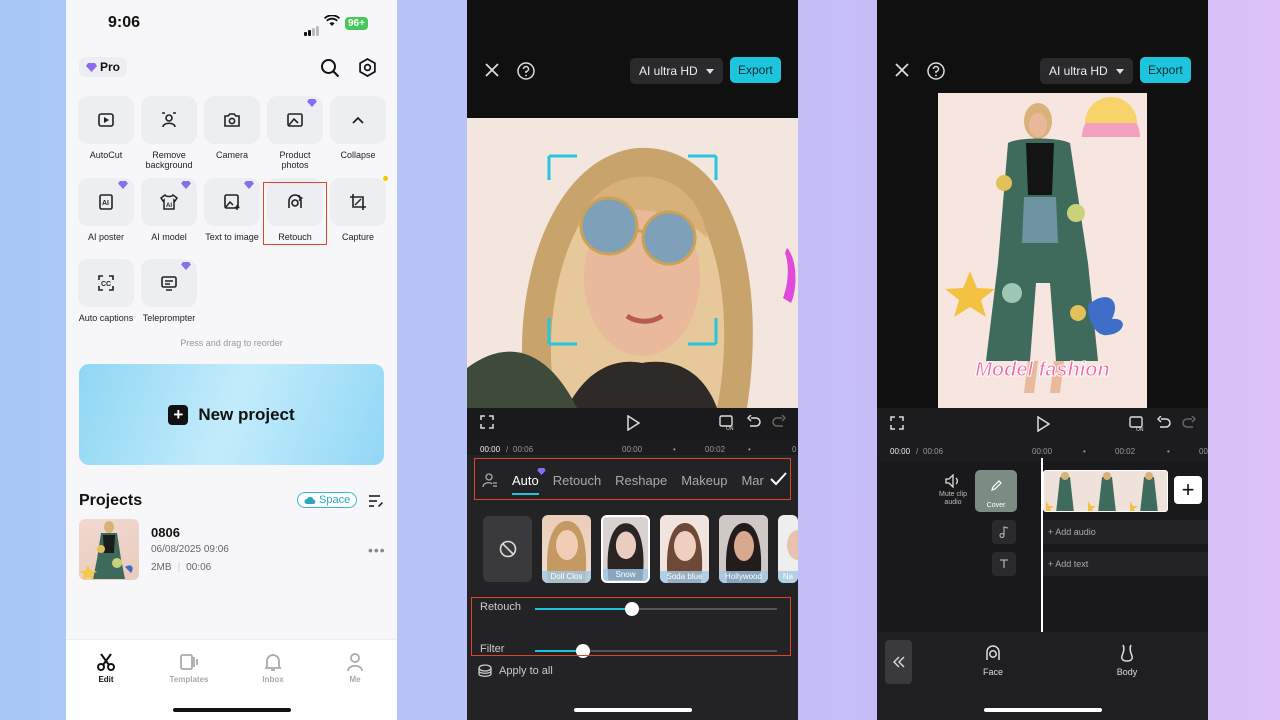  I want to click on layers-icon, so click(485, 670).